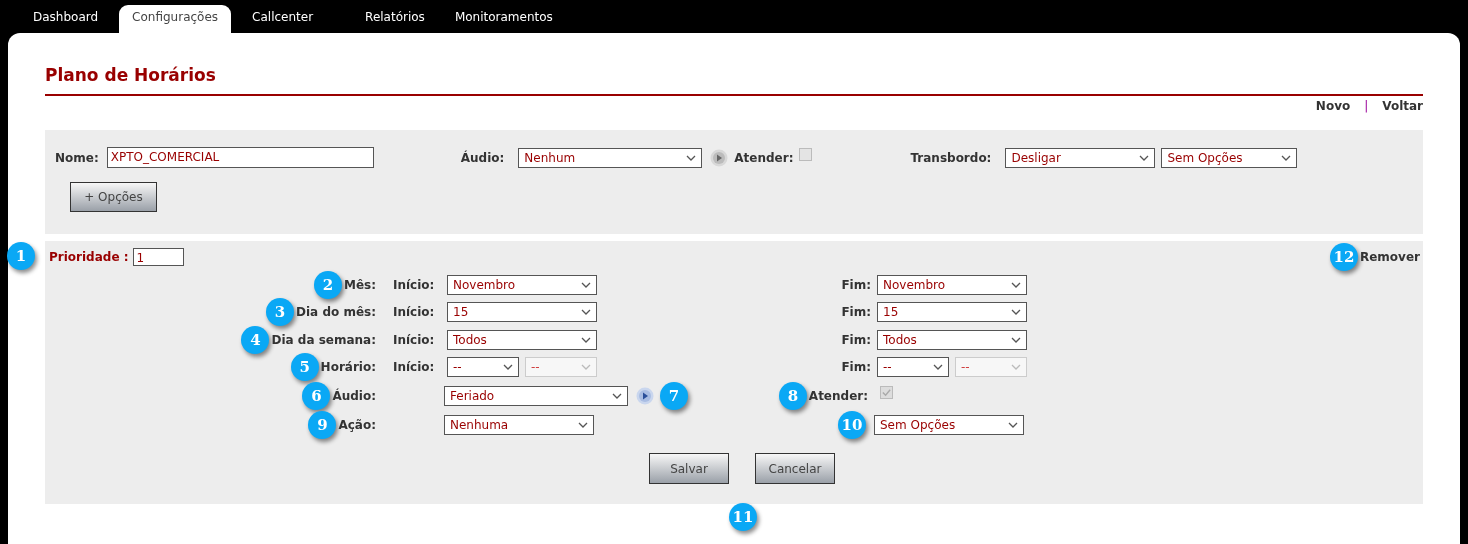  What do you see at coordinates (89, 257) in the screenshot?
I see `priority-label: Prioridade :` at bounding box center [89, 257].